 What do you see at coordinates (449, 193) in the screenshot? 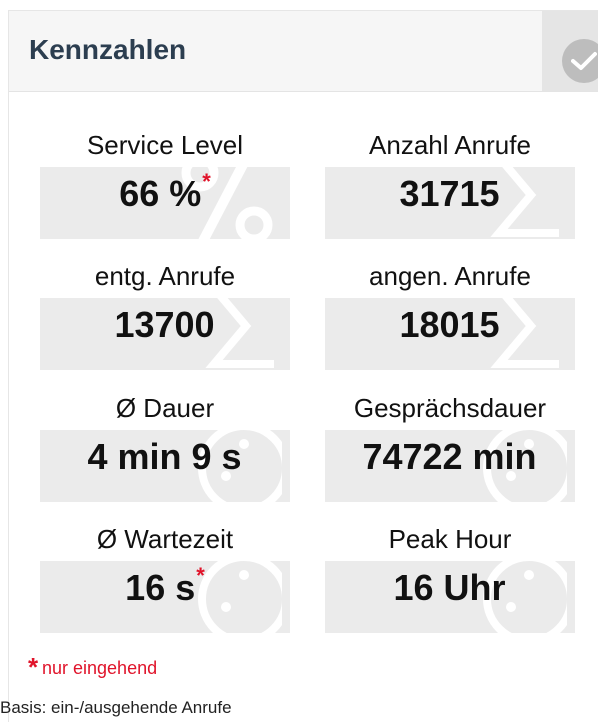
I see `kpi-value: 31715` at bounding box center [449, 193].